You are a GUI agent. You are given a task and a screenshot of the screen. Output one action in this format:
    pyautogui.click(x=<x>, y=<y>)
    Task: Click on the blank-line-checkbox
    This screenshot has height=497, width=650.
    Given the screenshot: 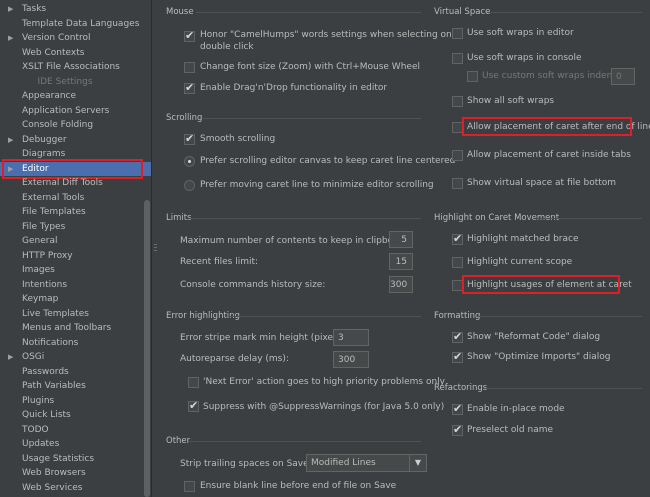 What is the action you would take?
    pyautogui.click(x=189, y=486)
    